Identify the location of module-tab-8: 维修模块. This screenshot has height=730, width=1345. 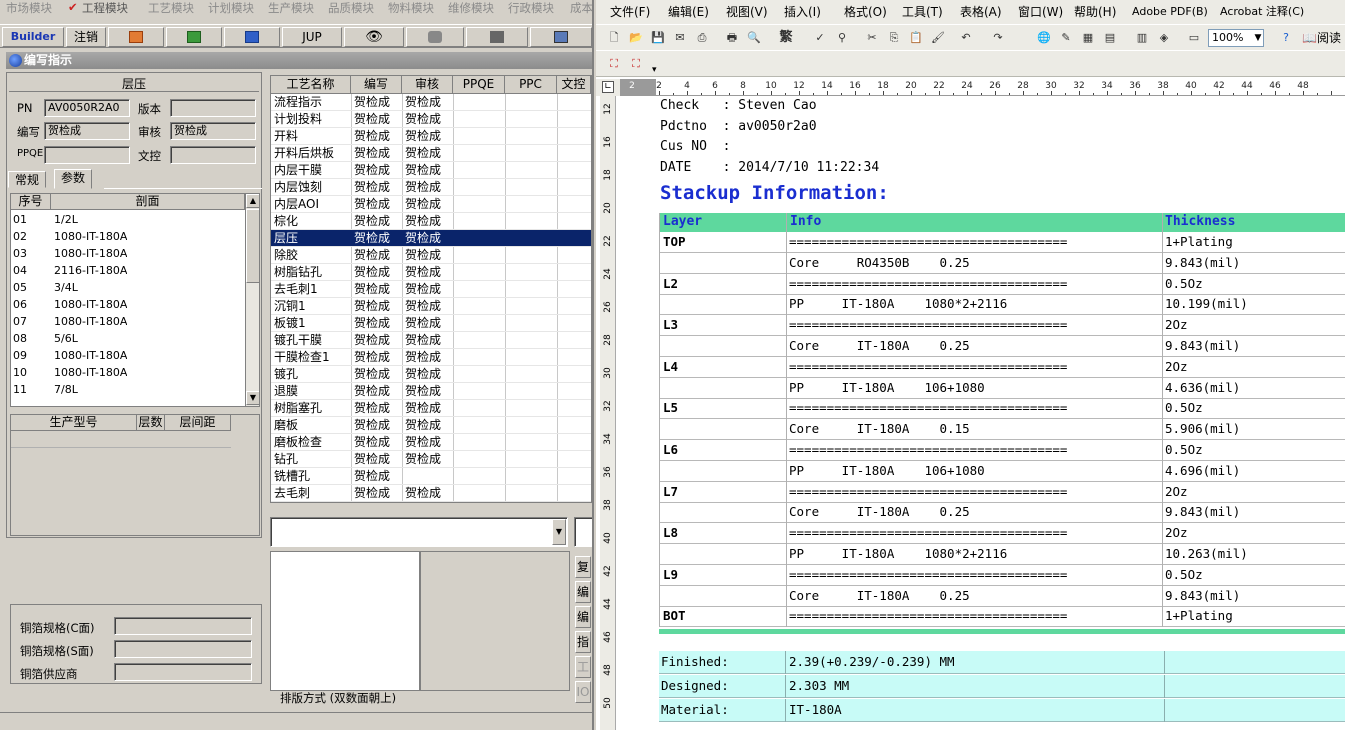
(471, 8).